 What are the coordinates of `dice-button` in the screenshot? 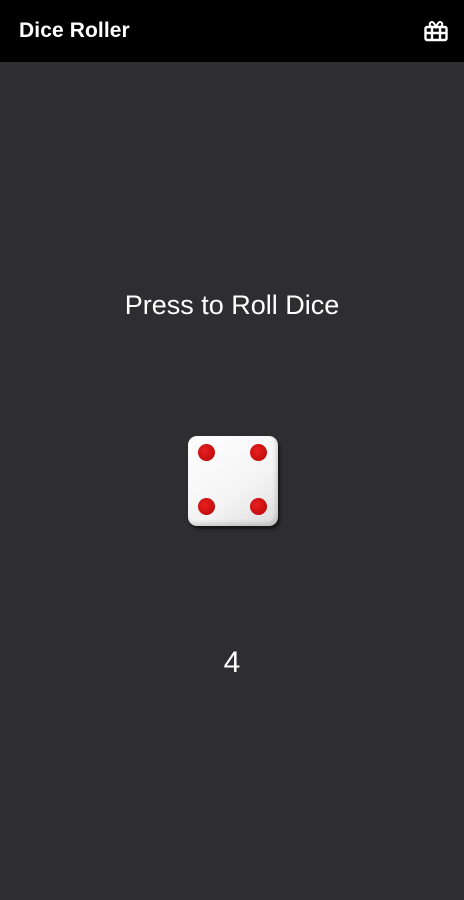 It's located at (233, 481).